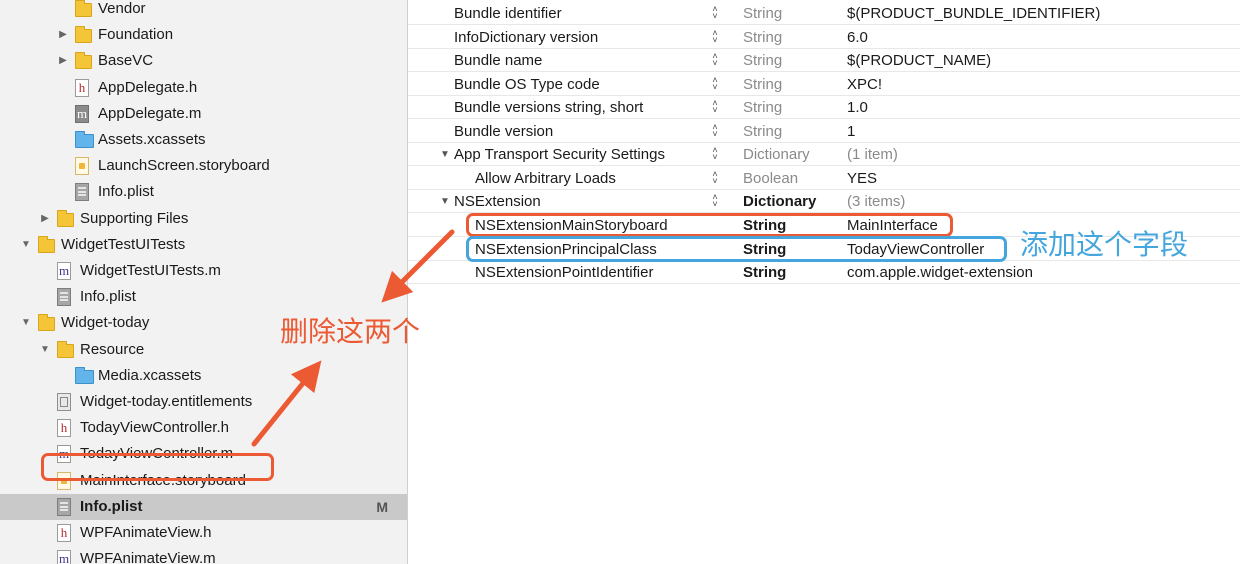  What do you see at coordinates (418, 266) in the screenshot?
I see `arrow-to-plist-row` at bounding box center [418, 266].